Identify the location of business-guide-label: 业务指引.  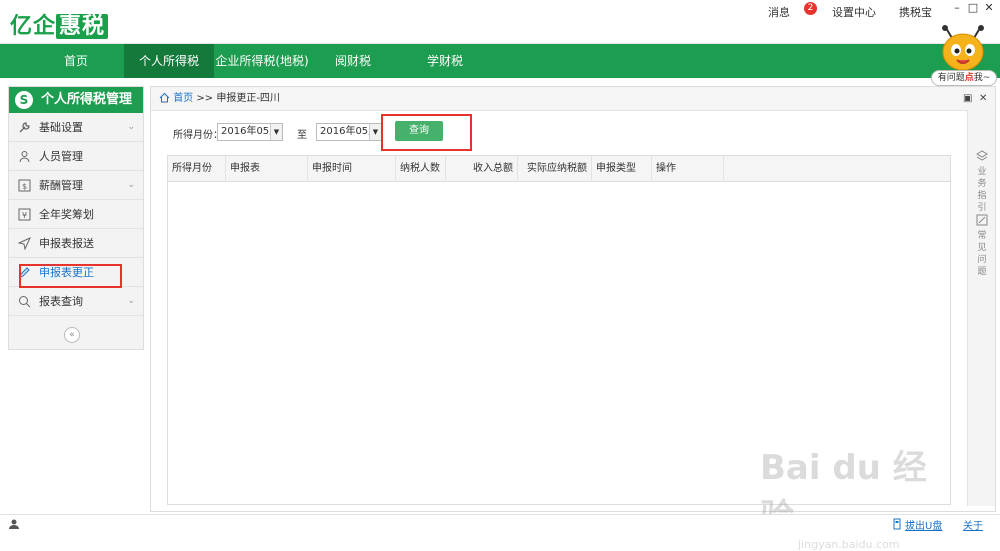
(982, 190).